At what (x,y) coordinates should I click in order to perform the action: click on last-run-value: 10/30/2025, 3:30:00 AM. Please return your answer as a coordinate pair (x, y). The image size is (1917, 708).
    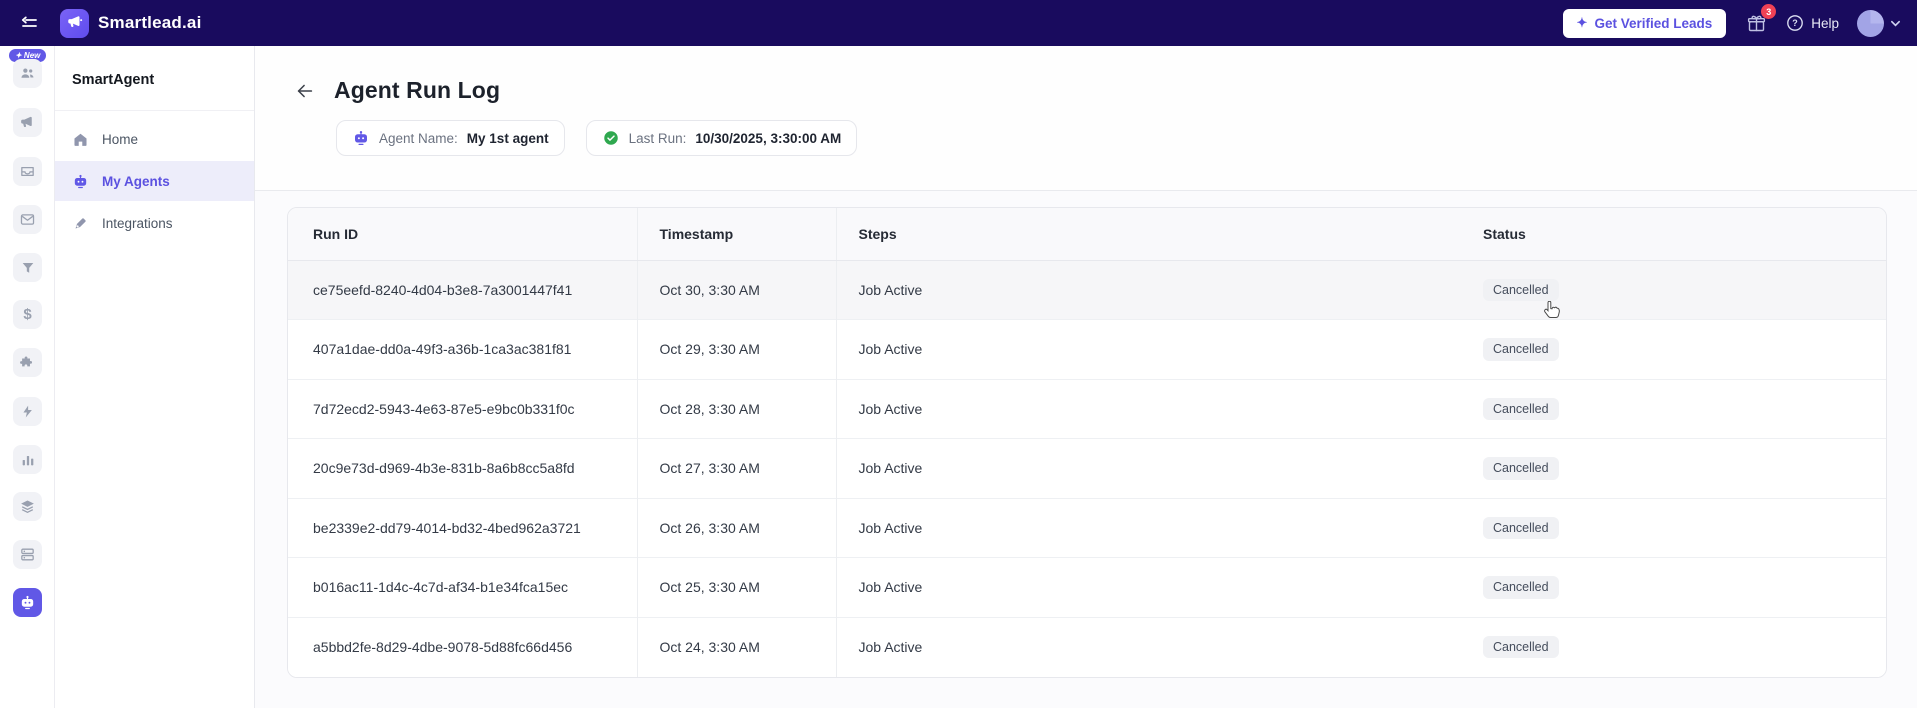
    Looking at the image, I should click on (768, 138).